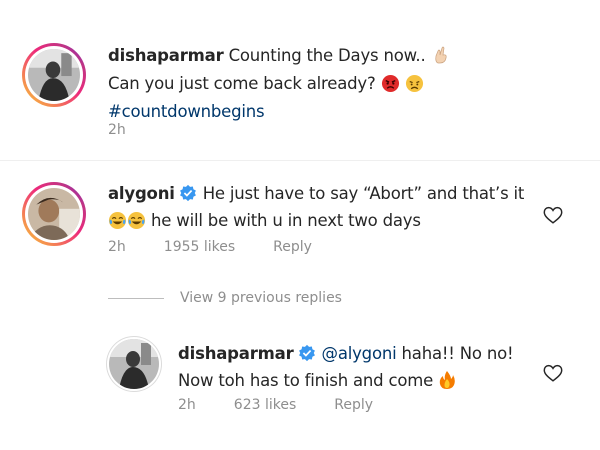 The width and height of the screenshot is (600, 450). Describe the element at coordinates (242, 83) in the screenshot. I see `caption-line2: Can you just come back already?` at that location.